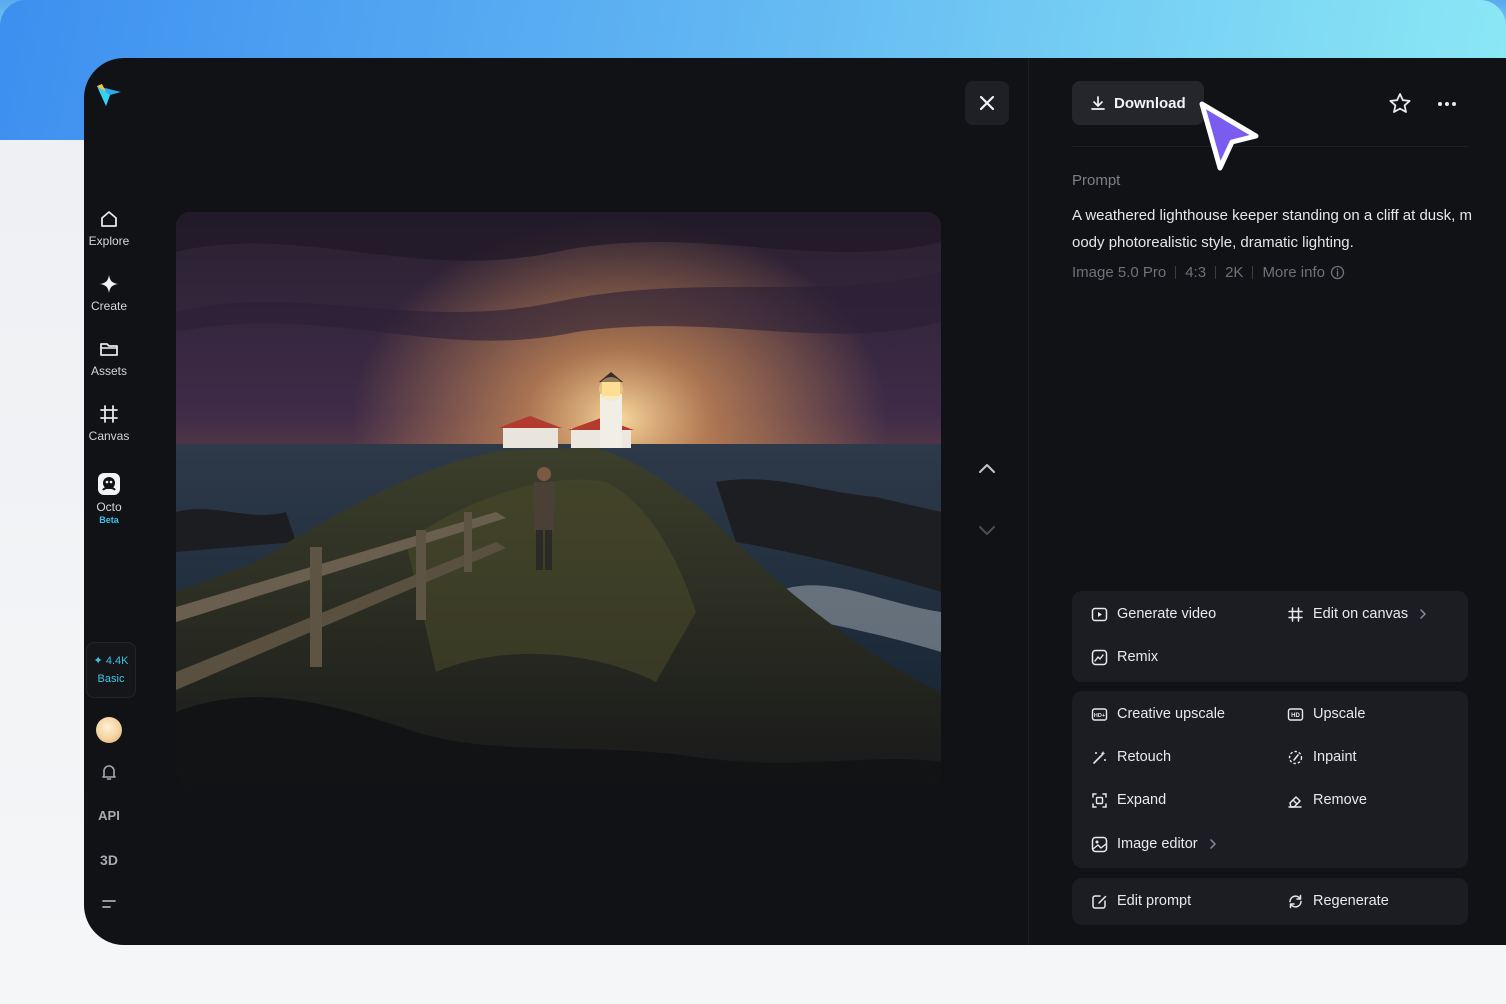 The height and width of the screenshot is (1004, 1506). I want to click on expand-label: Expand, so click(1142, 800).